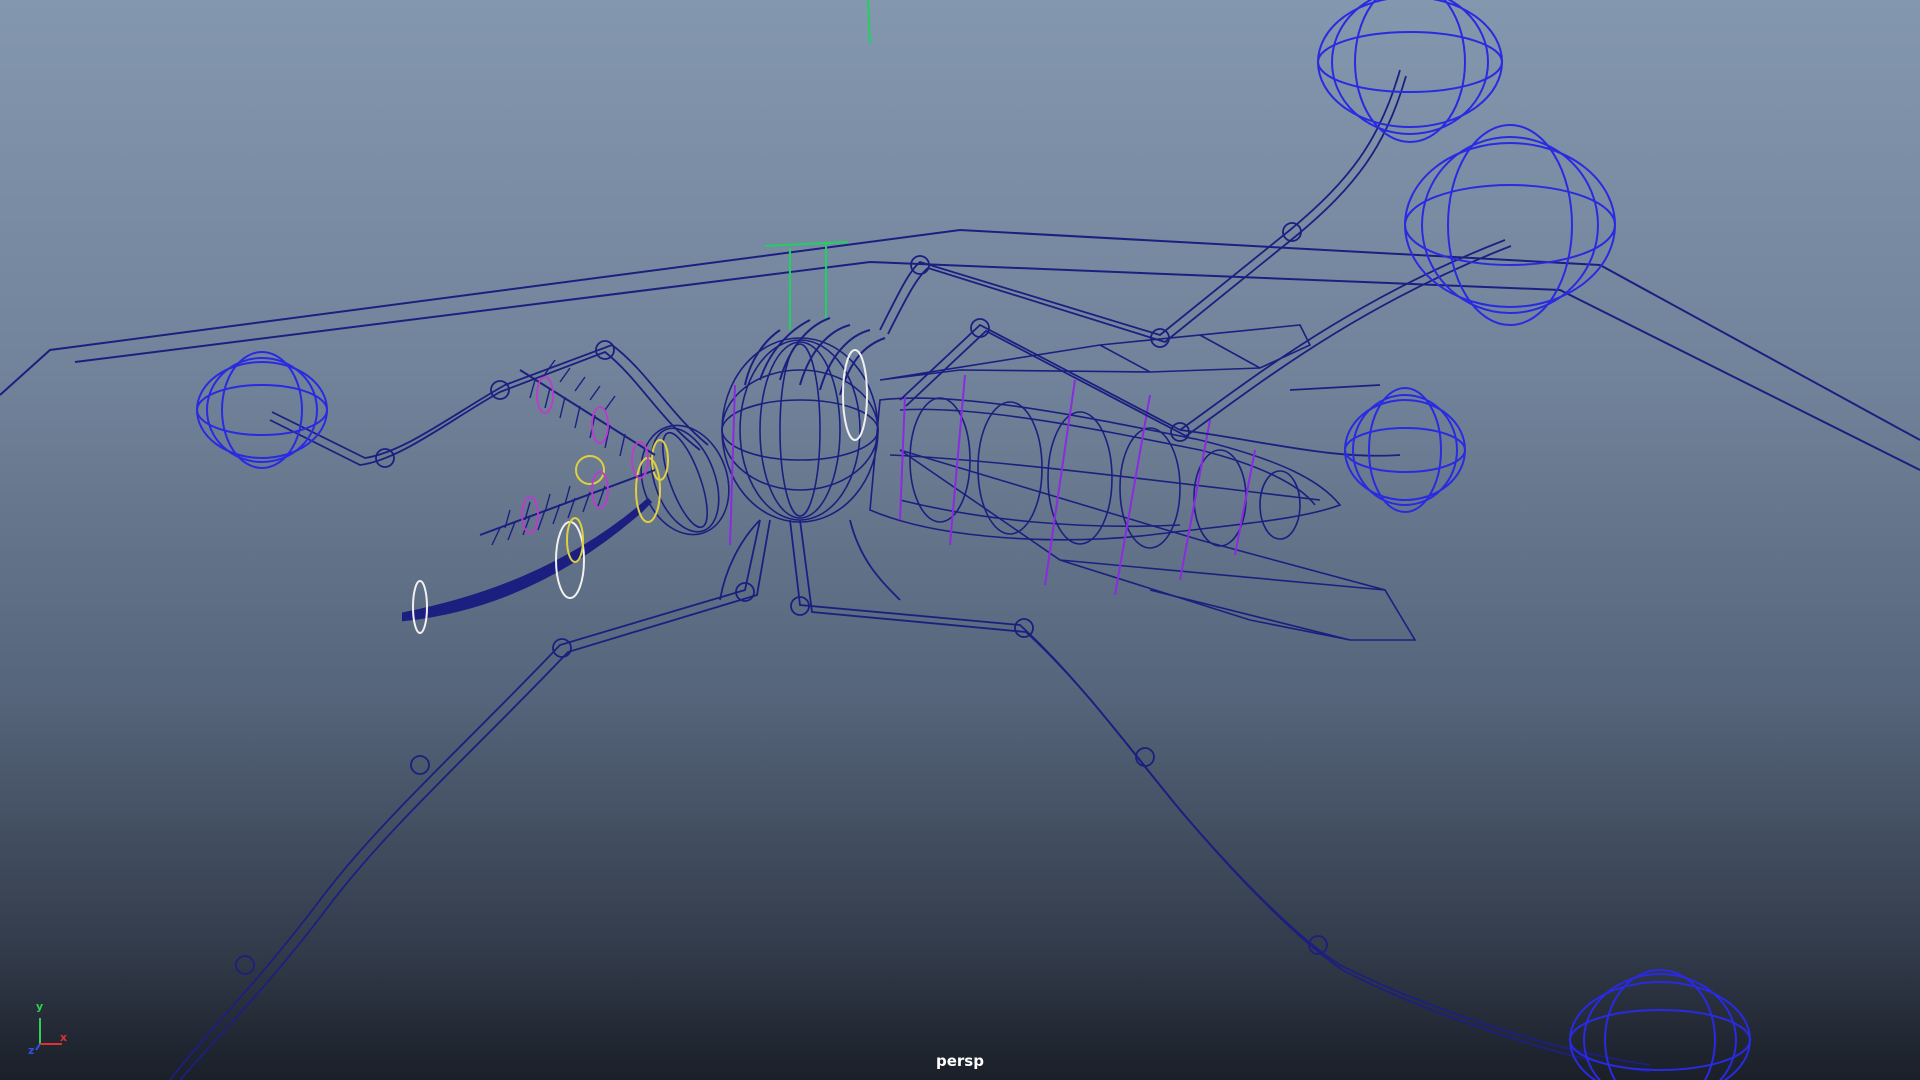 The image size is (1920, 1080). Describe the element at coordinates (817, 165) in the screenshot. I see `pivot-axis-lines` at that location.